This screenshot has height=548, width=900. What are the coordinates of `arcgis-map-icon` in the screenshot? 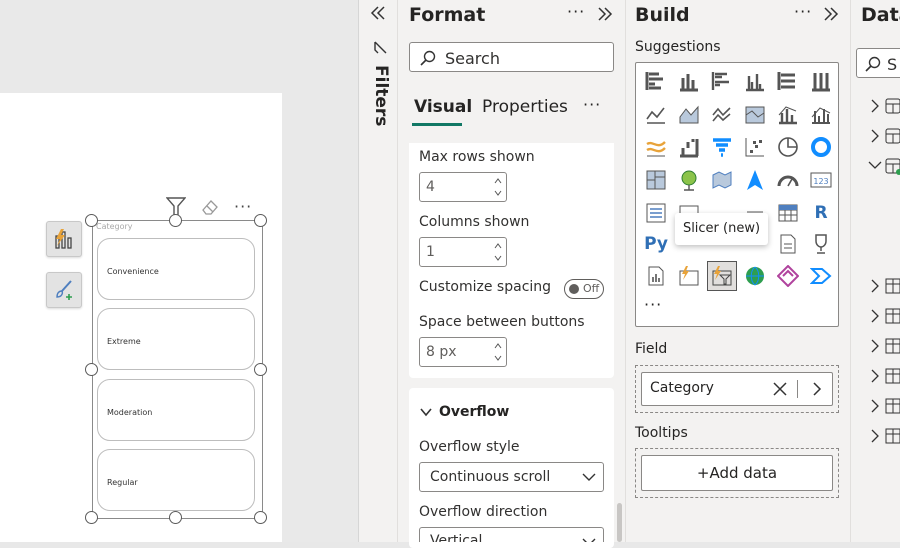 It's located at (755, 276).